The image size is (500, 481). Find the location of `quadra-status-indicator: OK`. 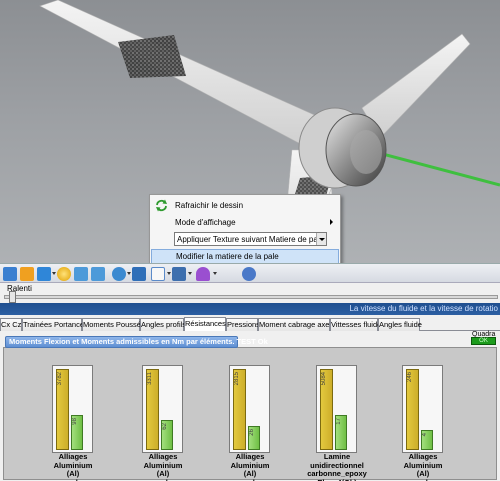

quadra-status-indicator: OK is located at coordinates (483, 341).